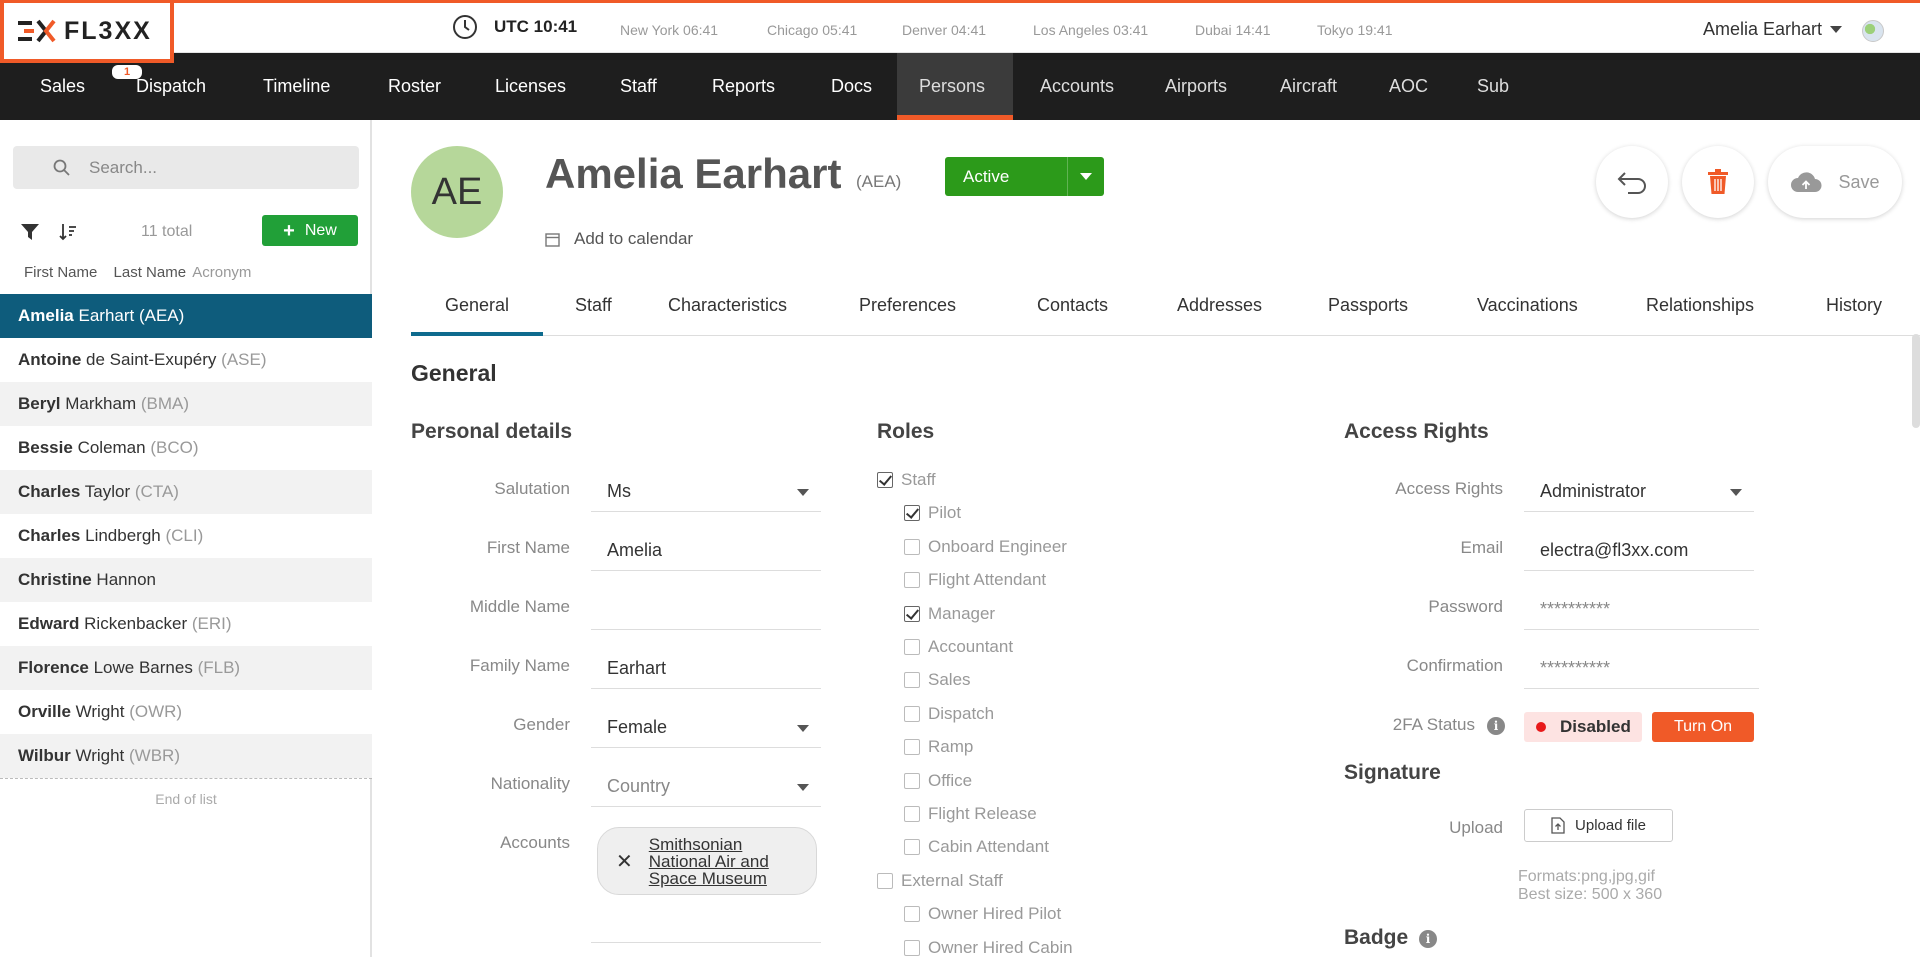  What do you see at coordinates (1408, 86) in the screenshot?
I see `nav-aoc: AOC` at bounding box center [1408, 86].